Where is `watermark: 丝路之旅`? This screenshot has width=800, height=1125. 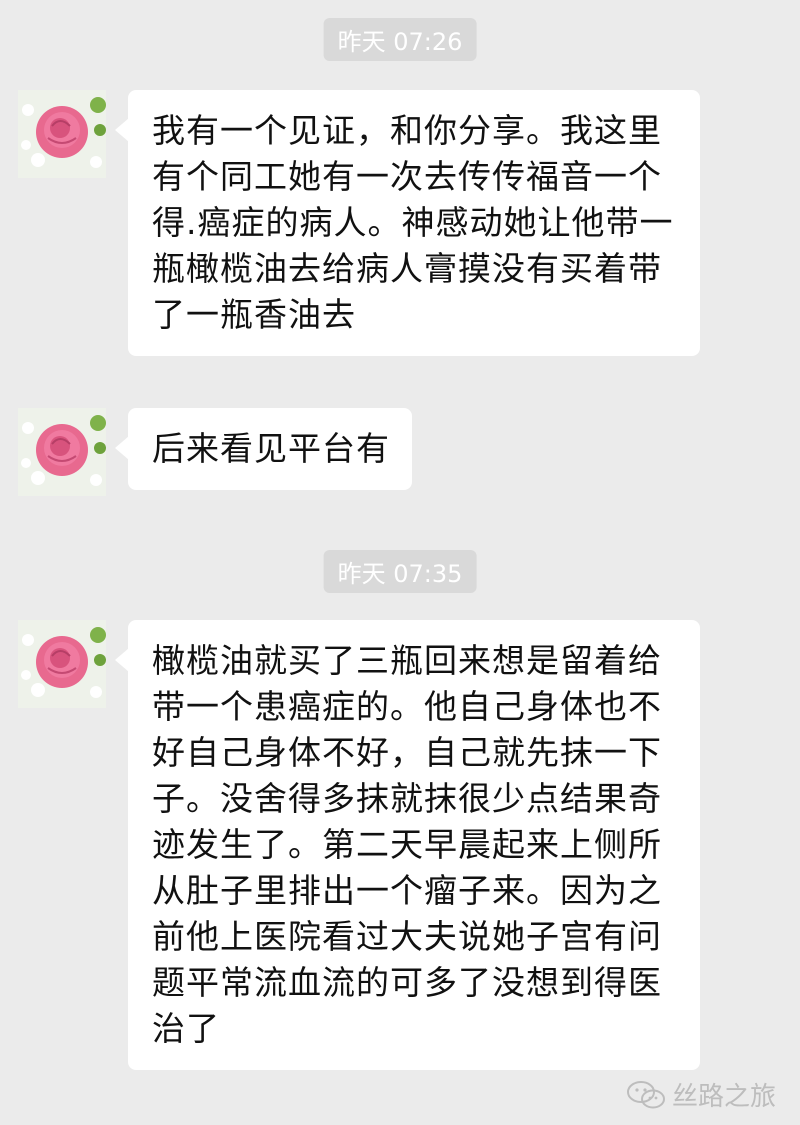 watermark: 丝路之旅 is located at coordinates (701, 1094).